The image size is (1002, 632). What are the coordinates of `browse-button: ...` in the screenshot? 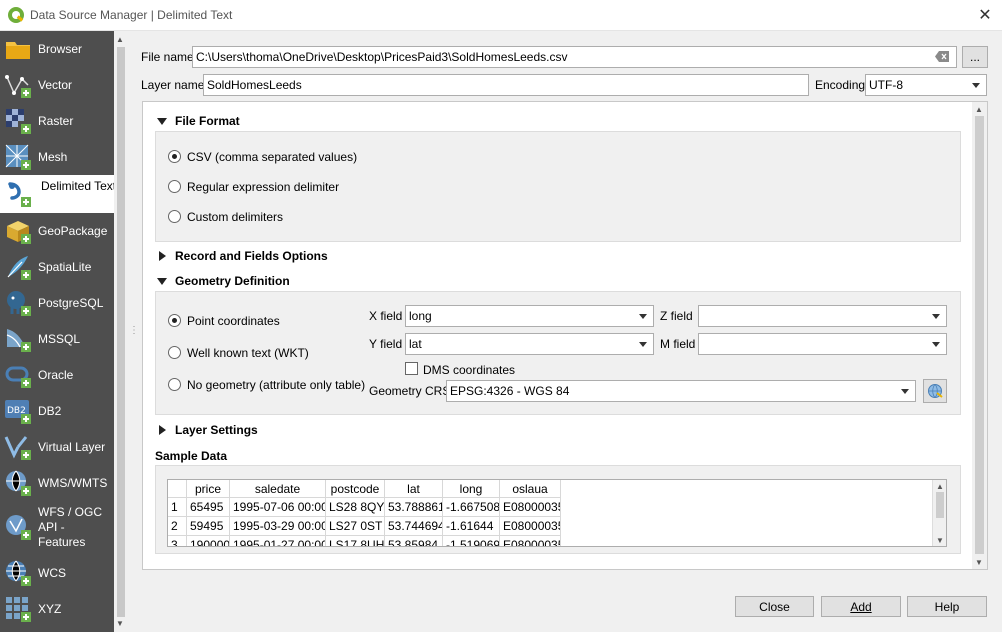 It's located at (975, 57).